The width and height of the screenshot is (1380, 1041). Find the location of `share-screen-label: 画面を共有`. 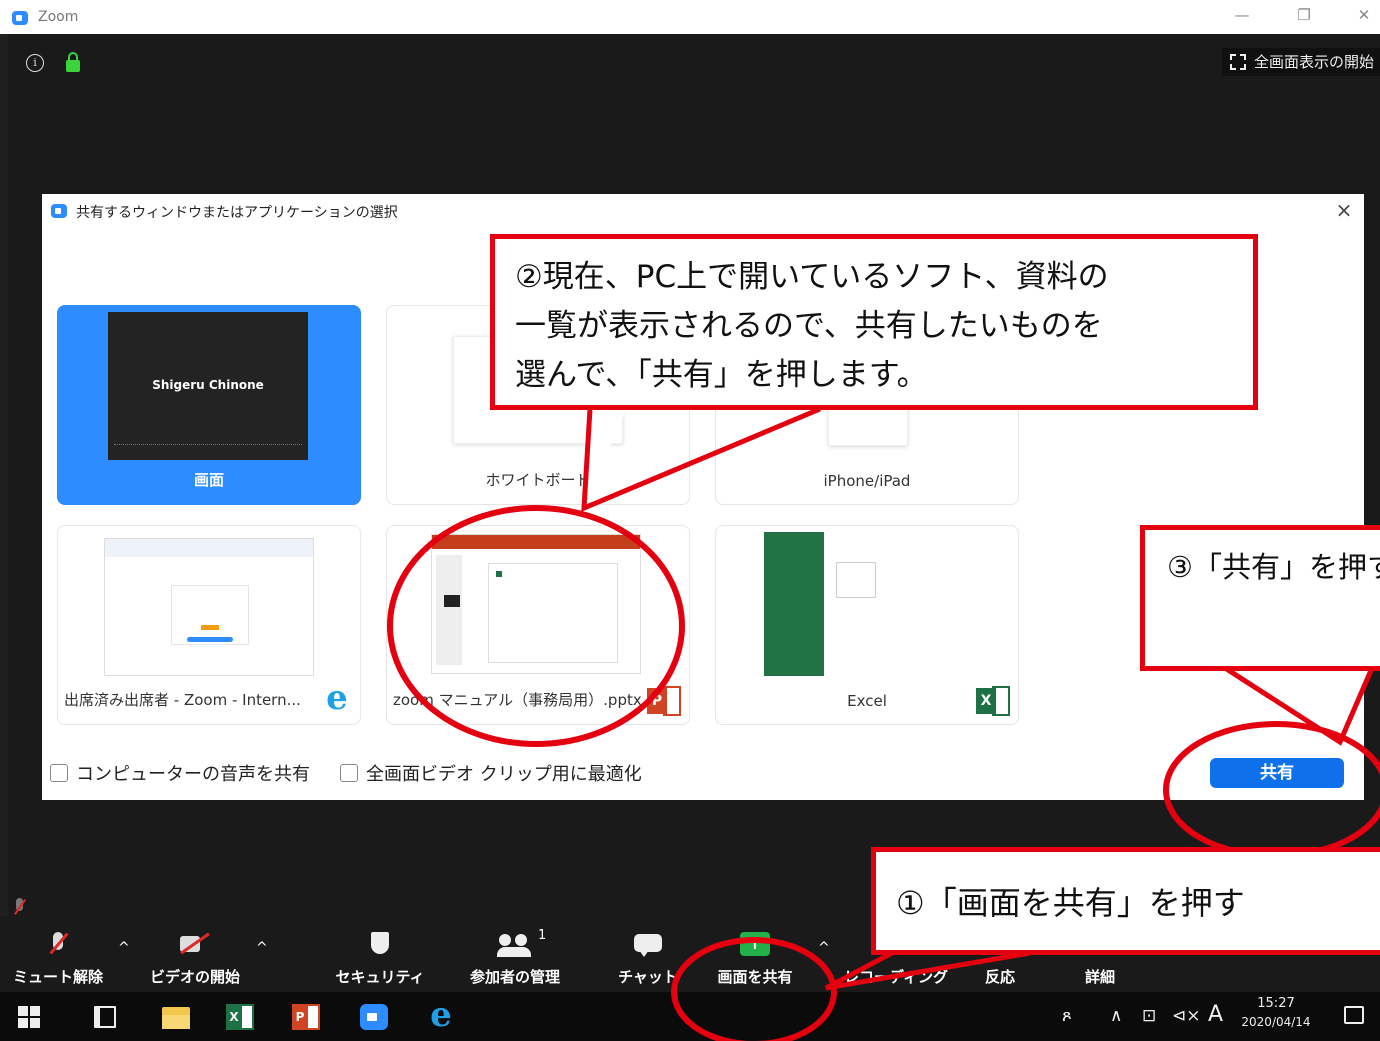

share-screen-label: 画面を共有 is located at coordinates (755, 977).